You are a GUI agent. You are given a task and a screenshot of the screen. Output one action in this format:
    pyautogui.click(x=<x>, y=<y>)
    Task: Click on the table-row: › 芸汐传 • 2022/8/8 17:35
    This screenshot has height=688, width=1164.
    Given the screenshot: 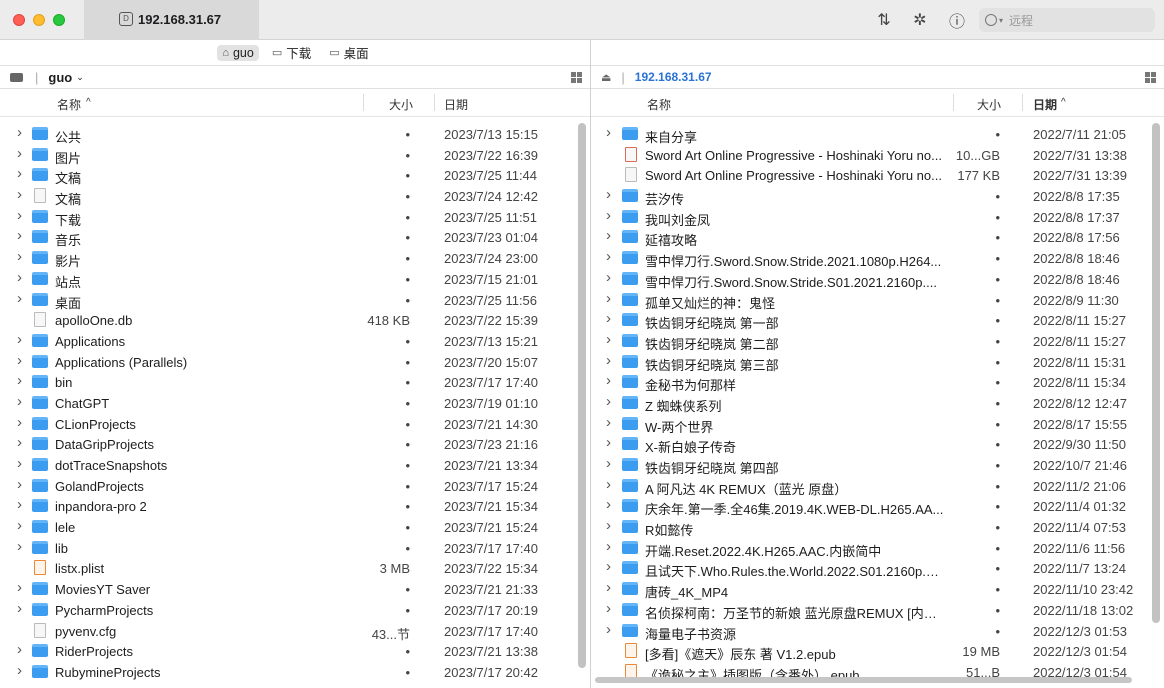 What is the action you would take?
    pyautogui.click(x=877, y=196)
    